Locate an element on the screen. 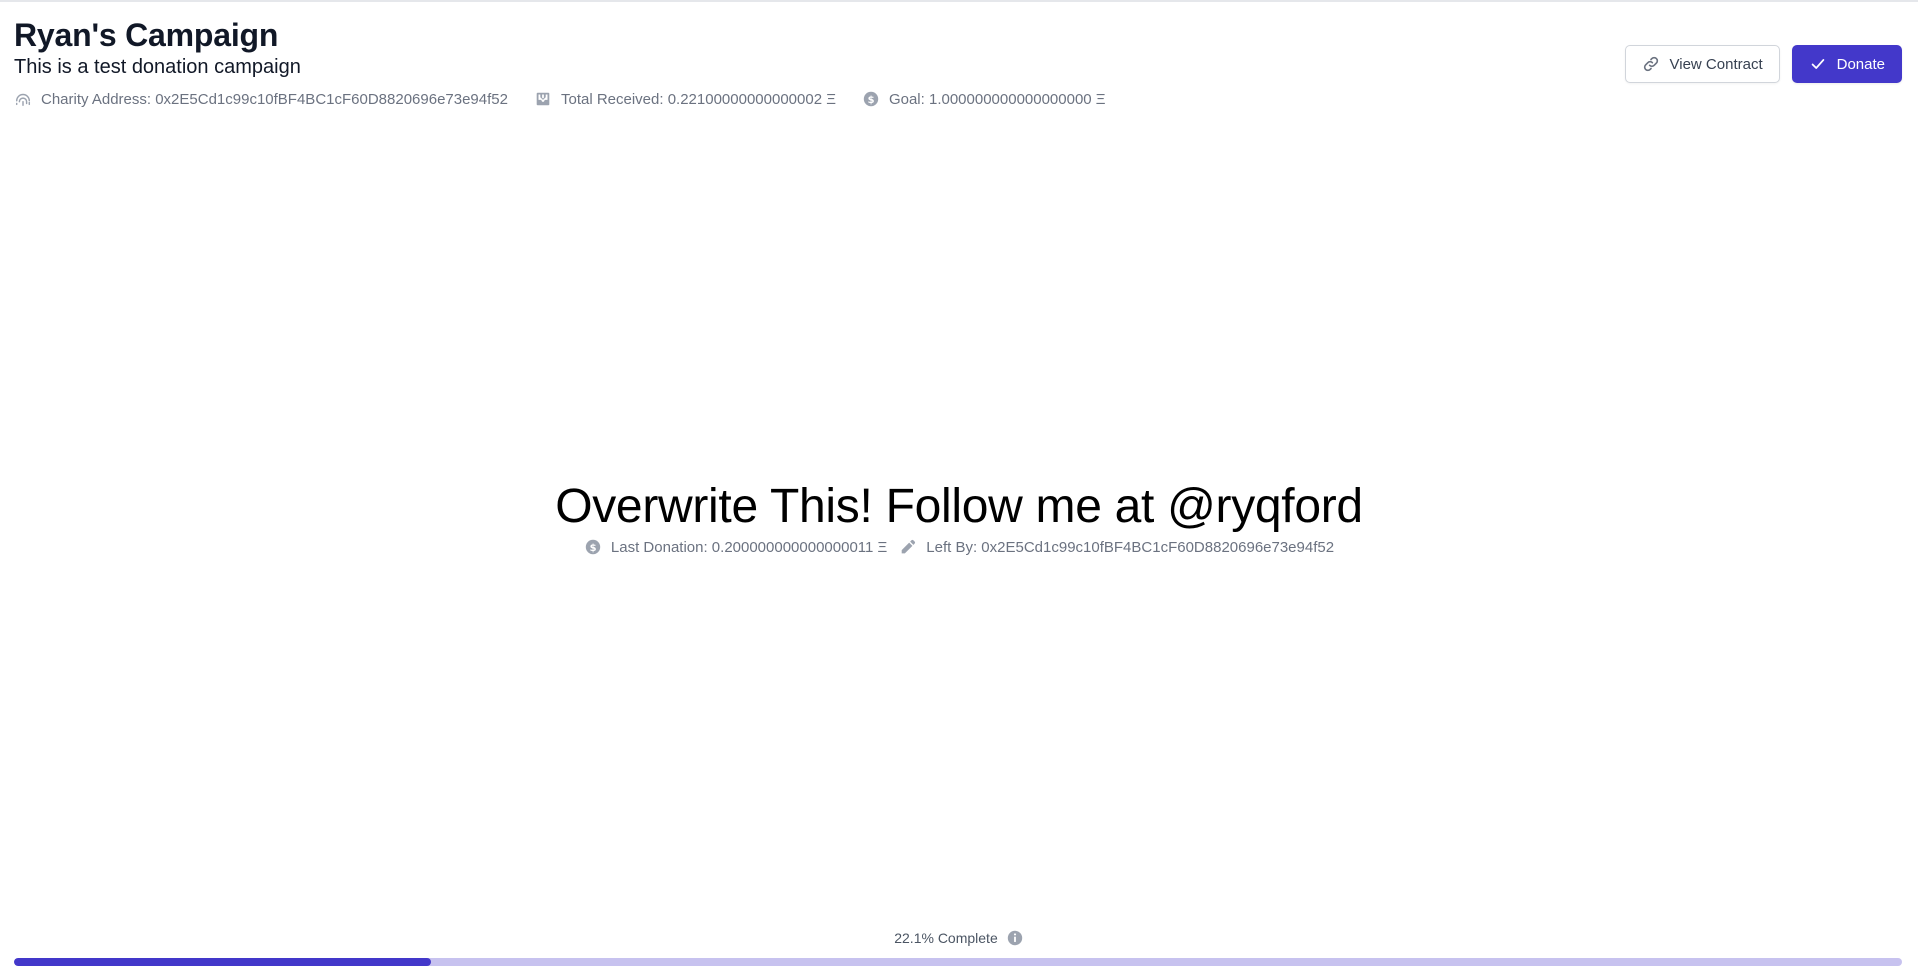  progress-bar is located at coordinates (958, 962).